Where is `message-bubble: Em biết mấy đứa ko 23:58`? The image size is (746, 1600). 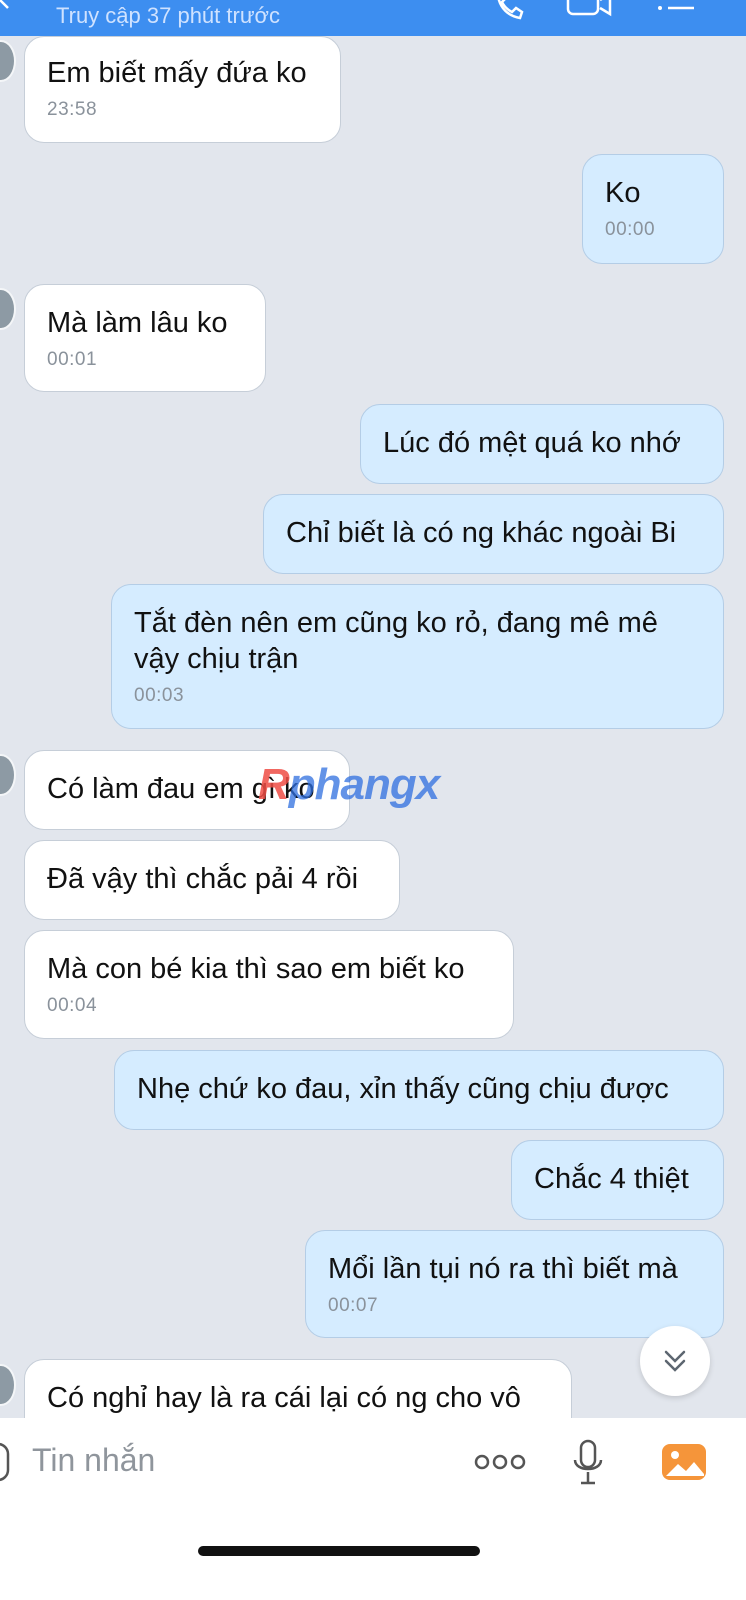
message-bubble: Em biết mấy đứa ko 23:58 is located at coordinates (182, 89).